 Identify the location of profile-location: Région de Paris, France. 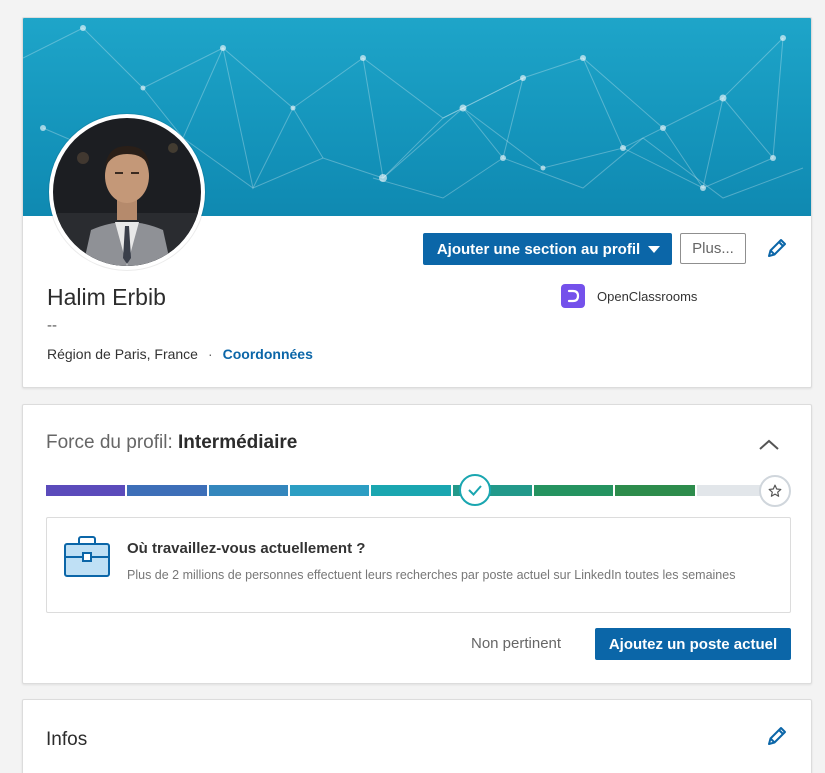
(122, 354).